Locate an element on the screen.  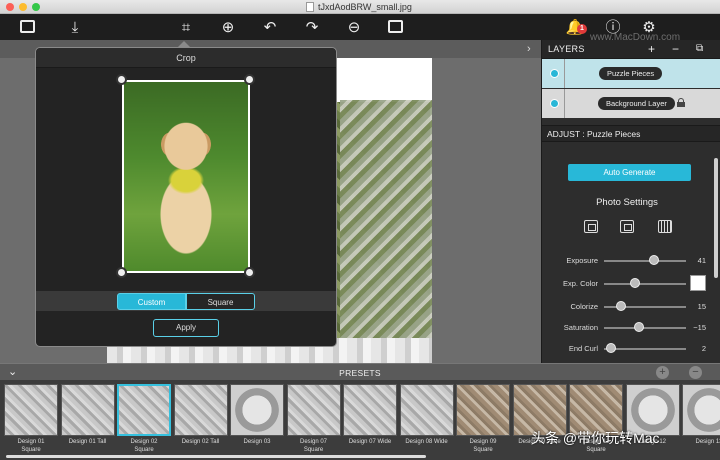
layer-label: Background Layer is located at coordinates (636, 103).